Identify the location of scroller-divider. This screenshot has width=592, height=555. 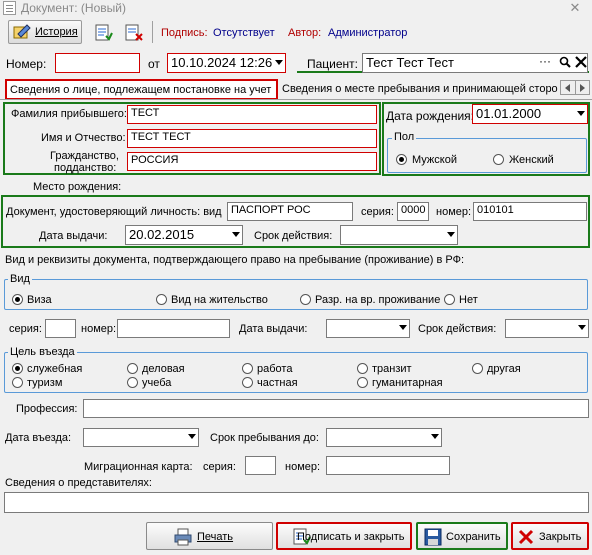
(575, 87).